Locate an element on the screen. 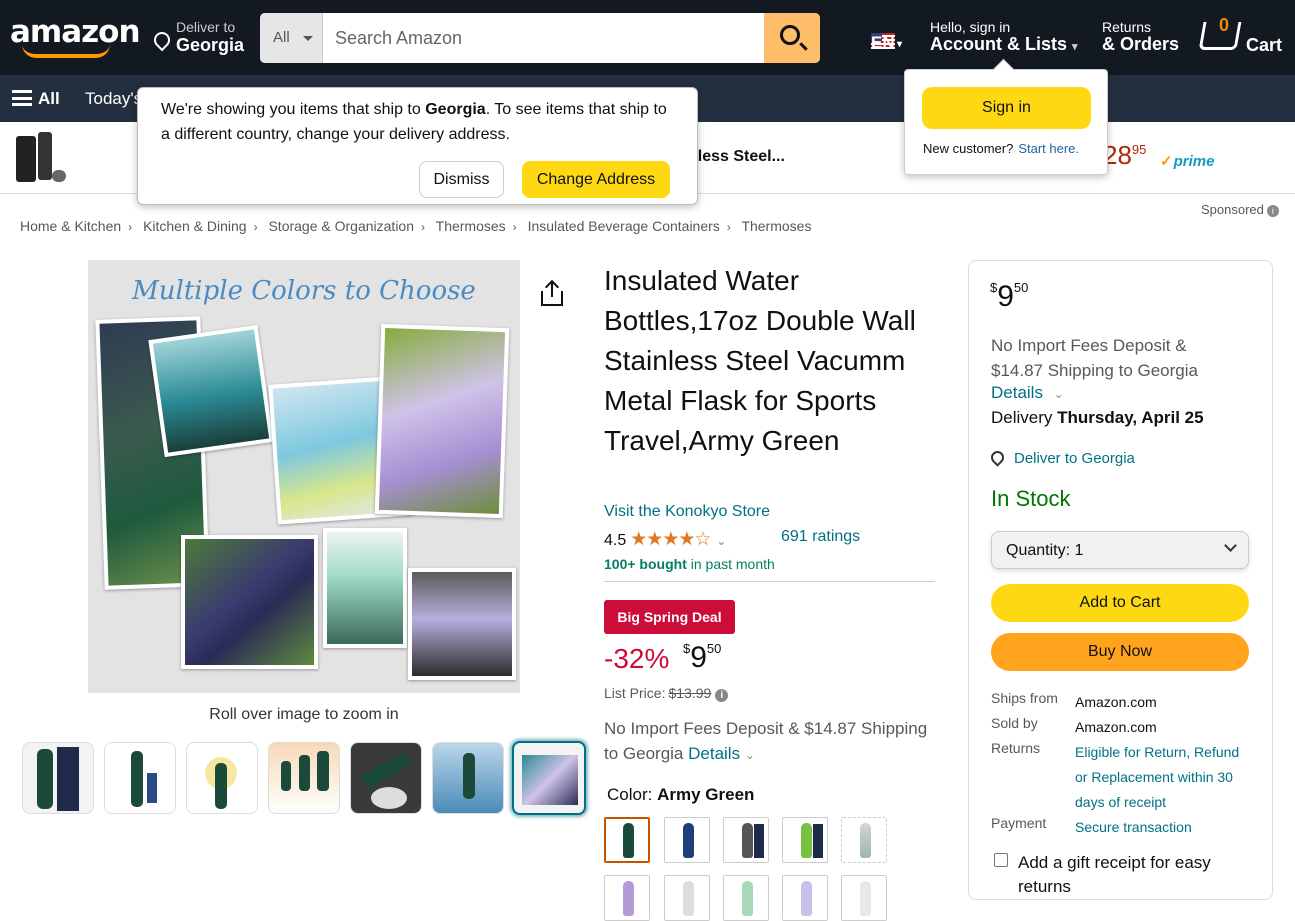  buybox-details-link: Details ⌄ is located at coordinates (1027, 393).